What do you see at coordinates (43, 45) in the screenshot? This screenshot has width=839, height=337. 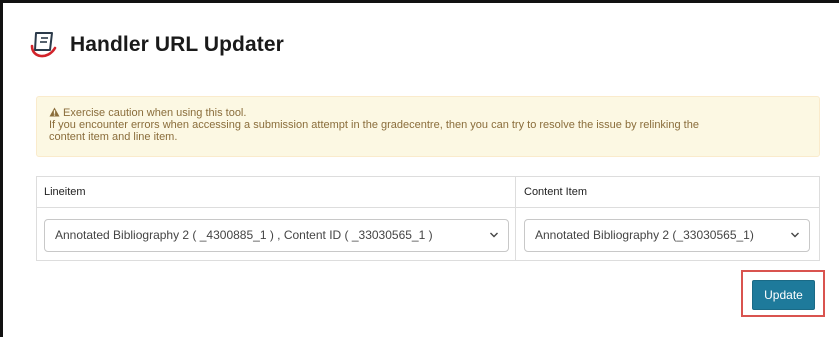 I see `turnitin-logo-icon` at bounding box center [43, 45].